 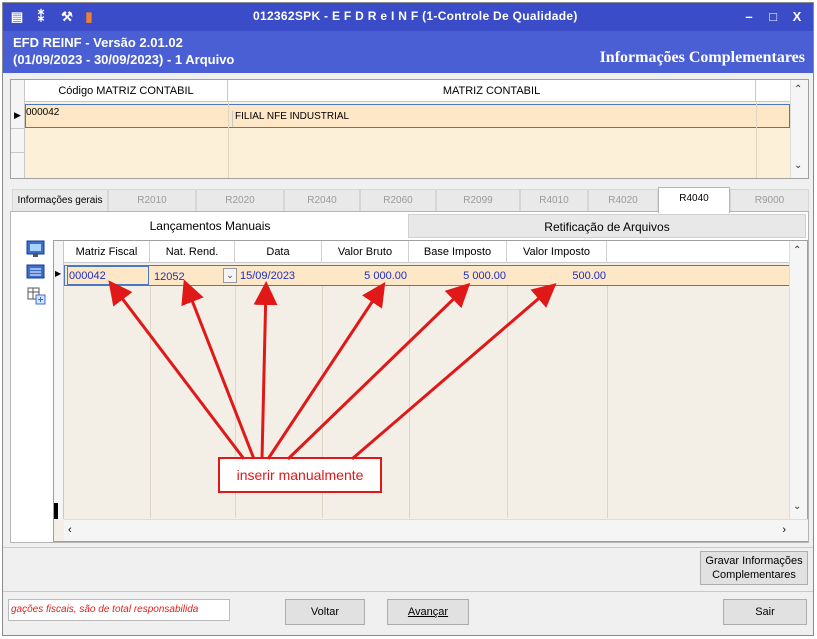 I want to click on column-header-matriz-fiscal: Matriz Fiscal, so click(x=107, y=252).